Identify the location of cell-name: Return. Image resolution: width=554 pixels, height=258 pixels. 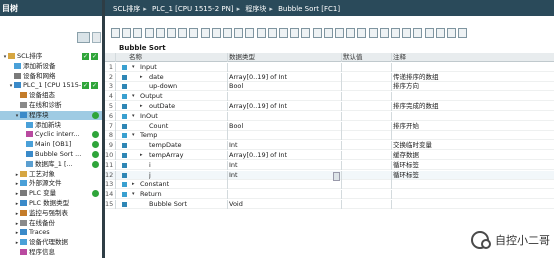
(183, 194).